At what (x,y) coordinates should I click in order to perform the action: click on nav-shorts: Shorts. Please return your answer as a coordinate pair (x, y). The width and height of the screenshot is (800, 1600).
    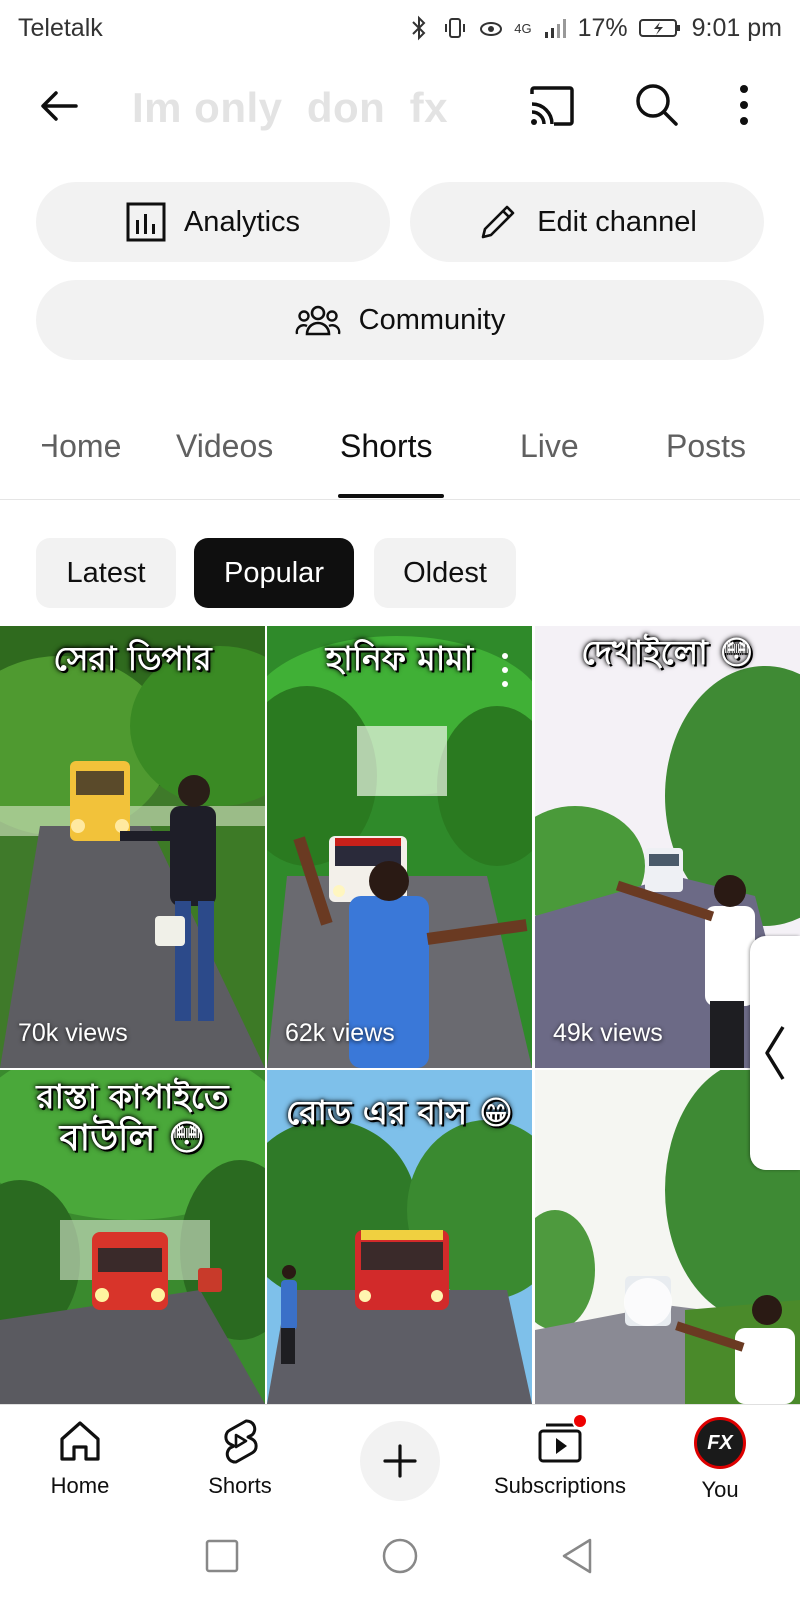
    Looking at the image, I should click on (240, 1458).